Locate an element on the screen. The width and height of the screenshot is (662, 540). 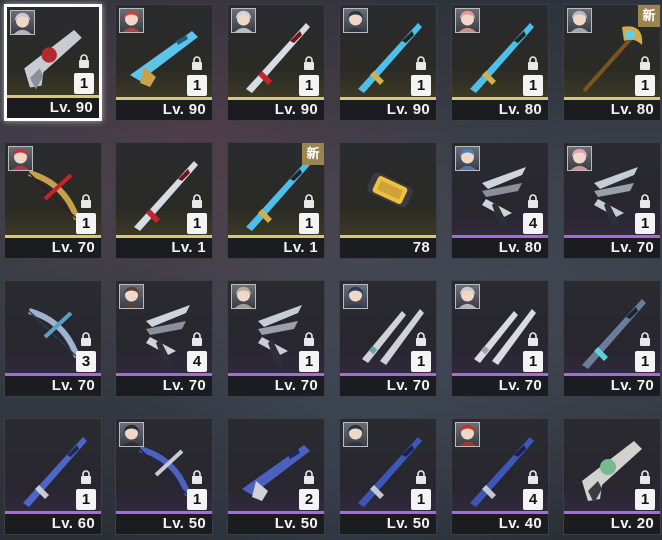
weapon-image is located at coordinates (390, 190).